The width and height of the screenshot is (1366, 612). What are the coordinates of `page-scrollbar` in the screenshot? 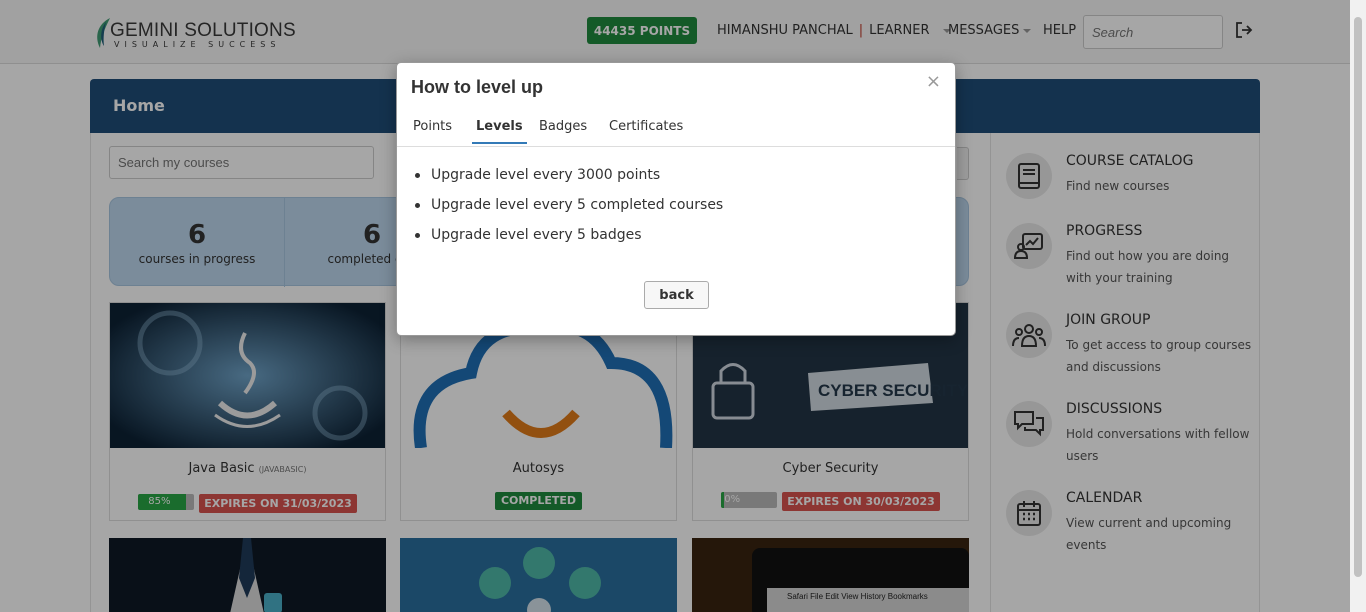 It's located at (1358, 306).